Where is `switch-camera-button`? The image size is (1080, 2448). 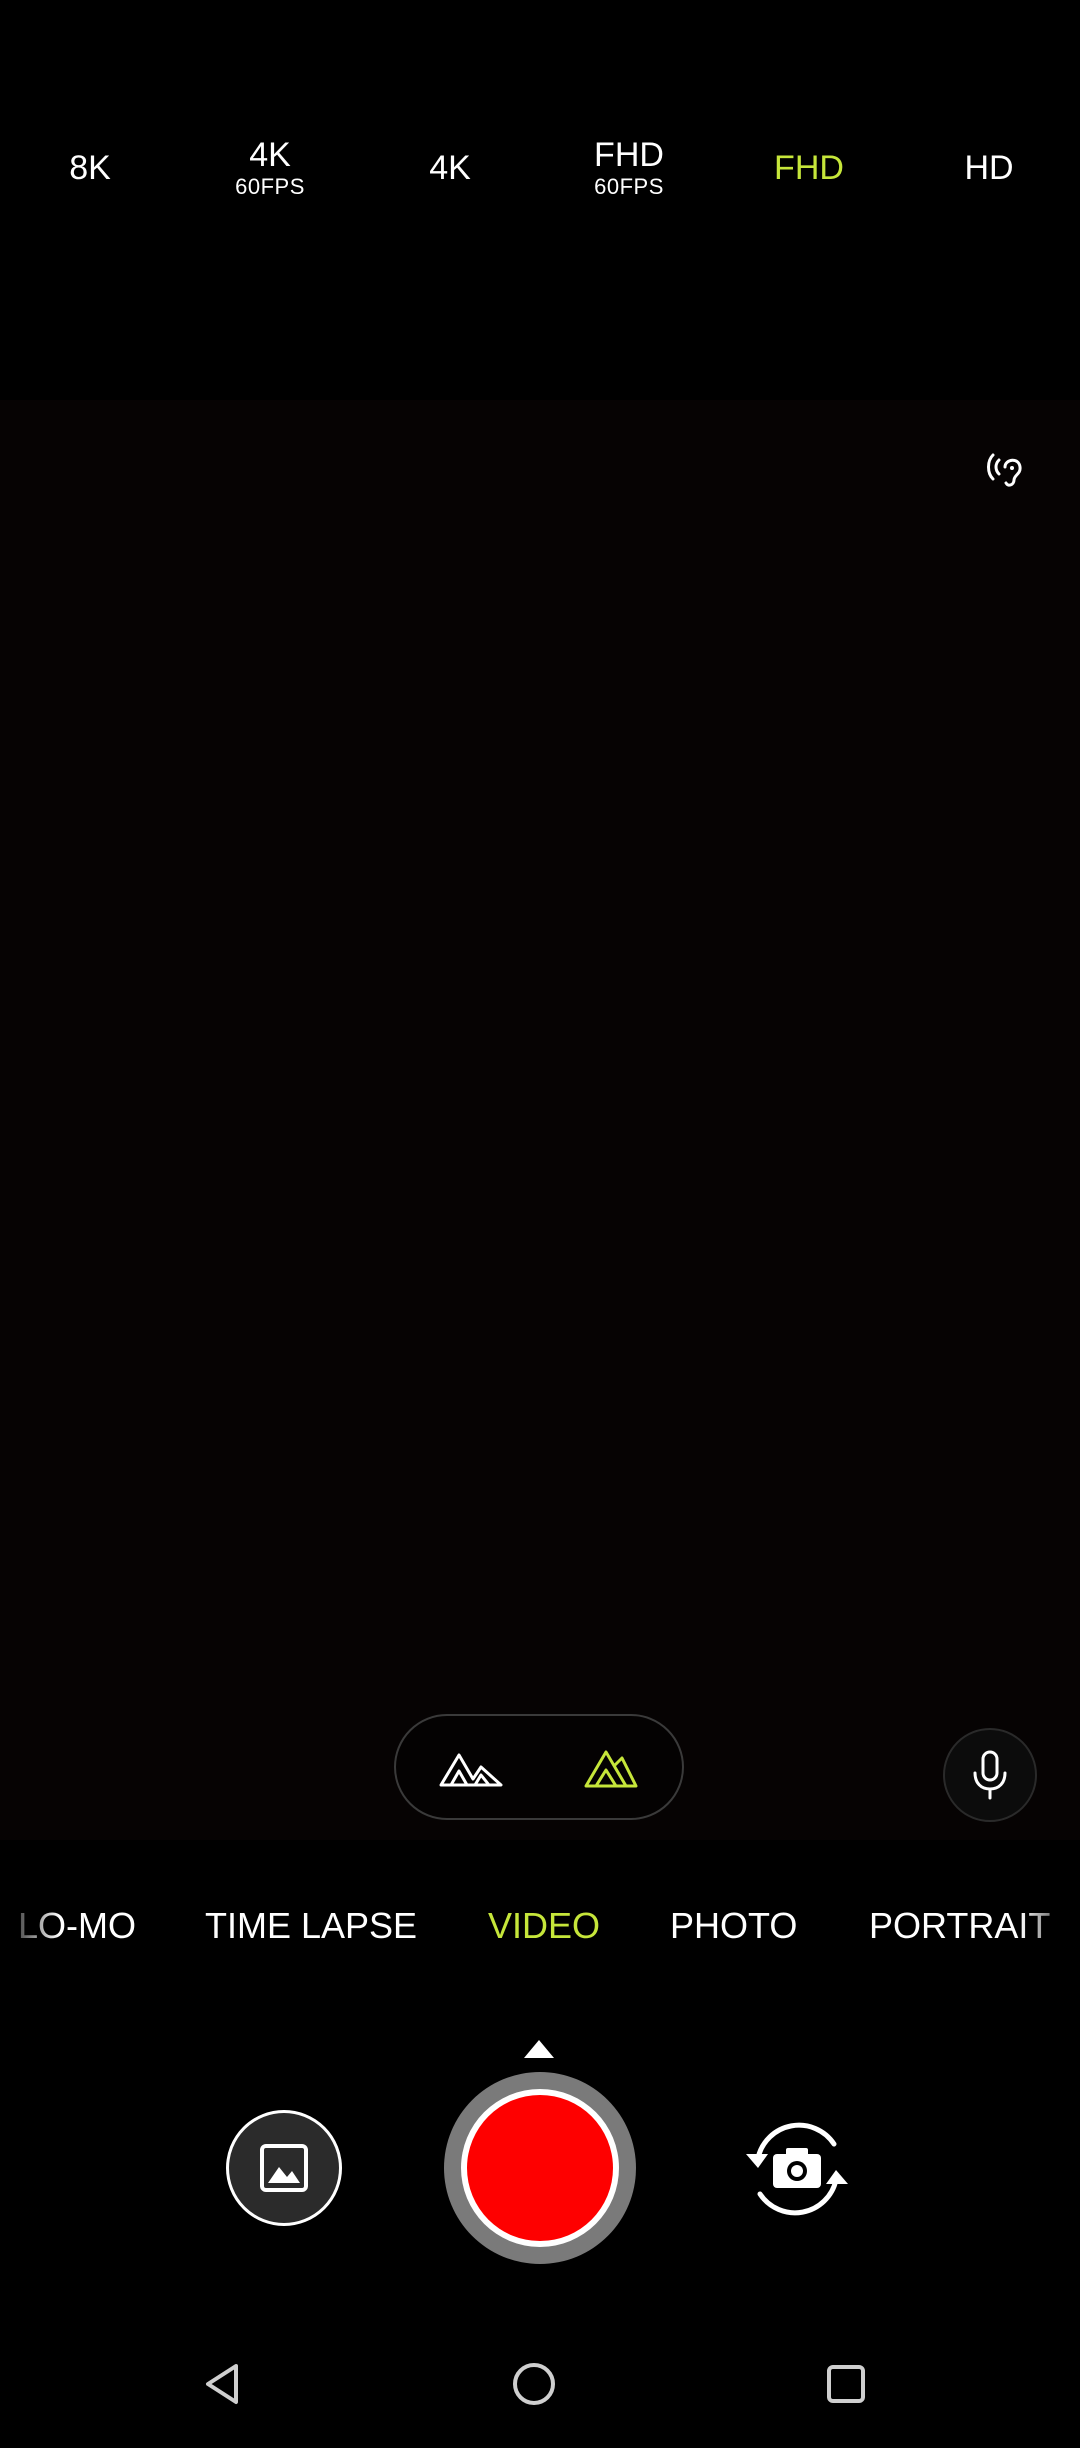
switch-camera-button is located at coordinates (797, 2169).